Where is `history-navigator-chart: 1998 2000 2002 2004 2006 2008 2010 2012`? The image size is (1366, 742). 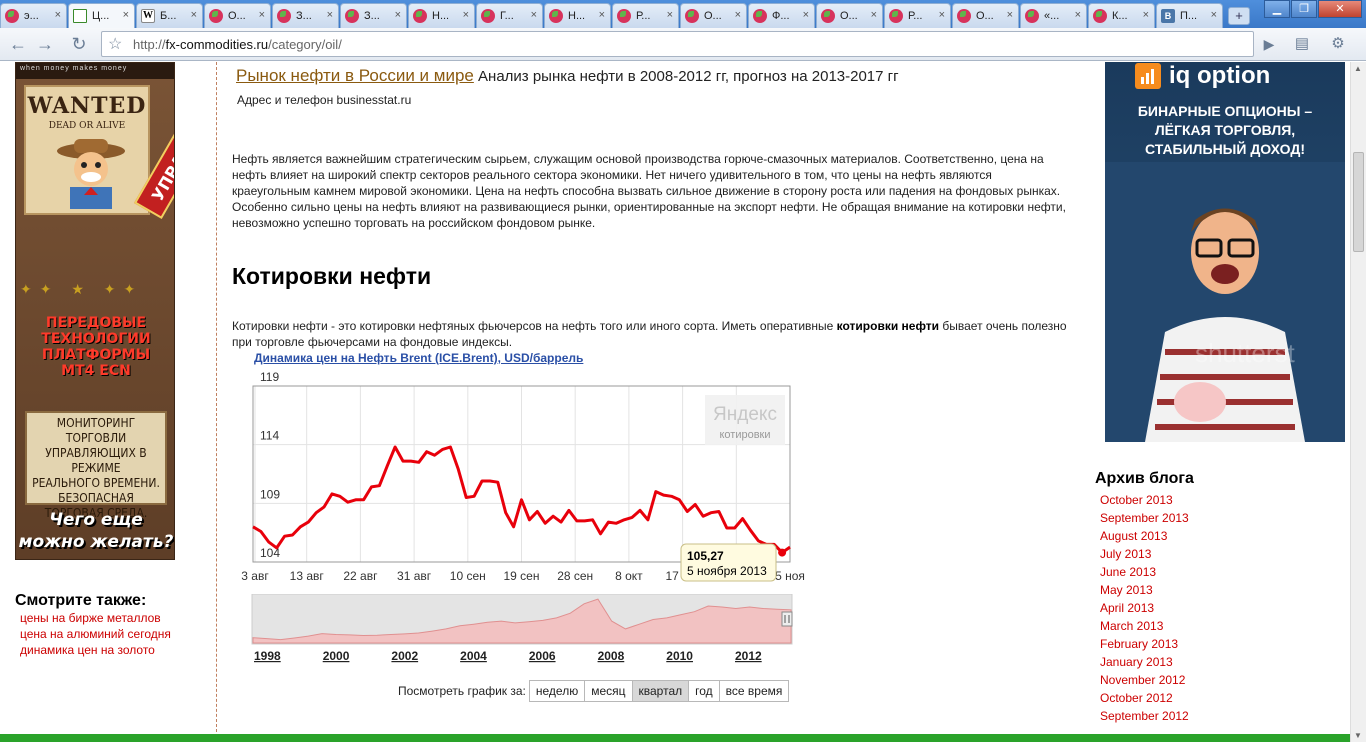
history-navigator-chart: 1998 2000 2002 2004 2006 2008 2010 2012 is located at coordinates (525, 631).